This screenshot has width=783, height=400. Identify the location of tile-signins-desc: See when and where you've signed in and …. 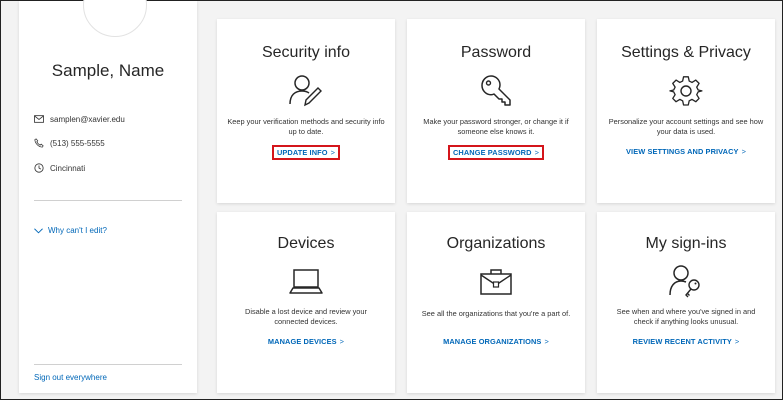
(686, 316).